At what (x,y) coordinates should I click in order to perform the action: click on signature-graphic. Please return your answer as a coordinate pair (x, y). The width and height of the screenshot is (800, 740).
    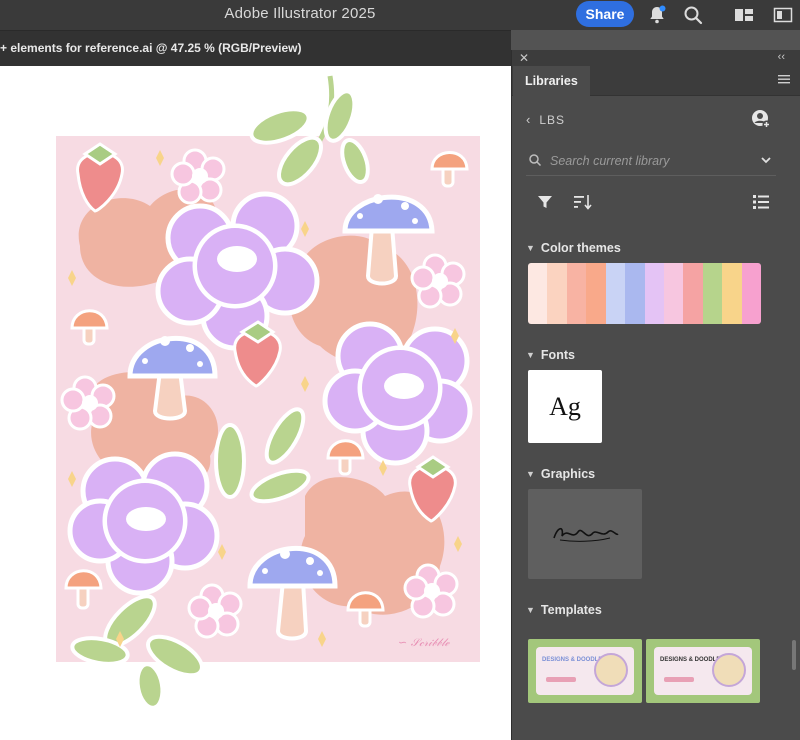
    Looking at the image, I should click on (586, 534).